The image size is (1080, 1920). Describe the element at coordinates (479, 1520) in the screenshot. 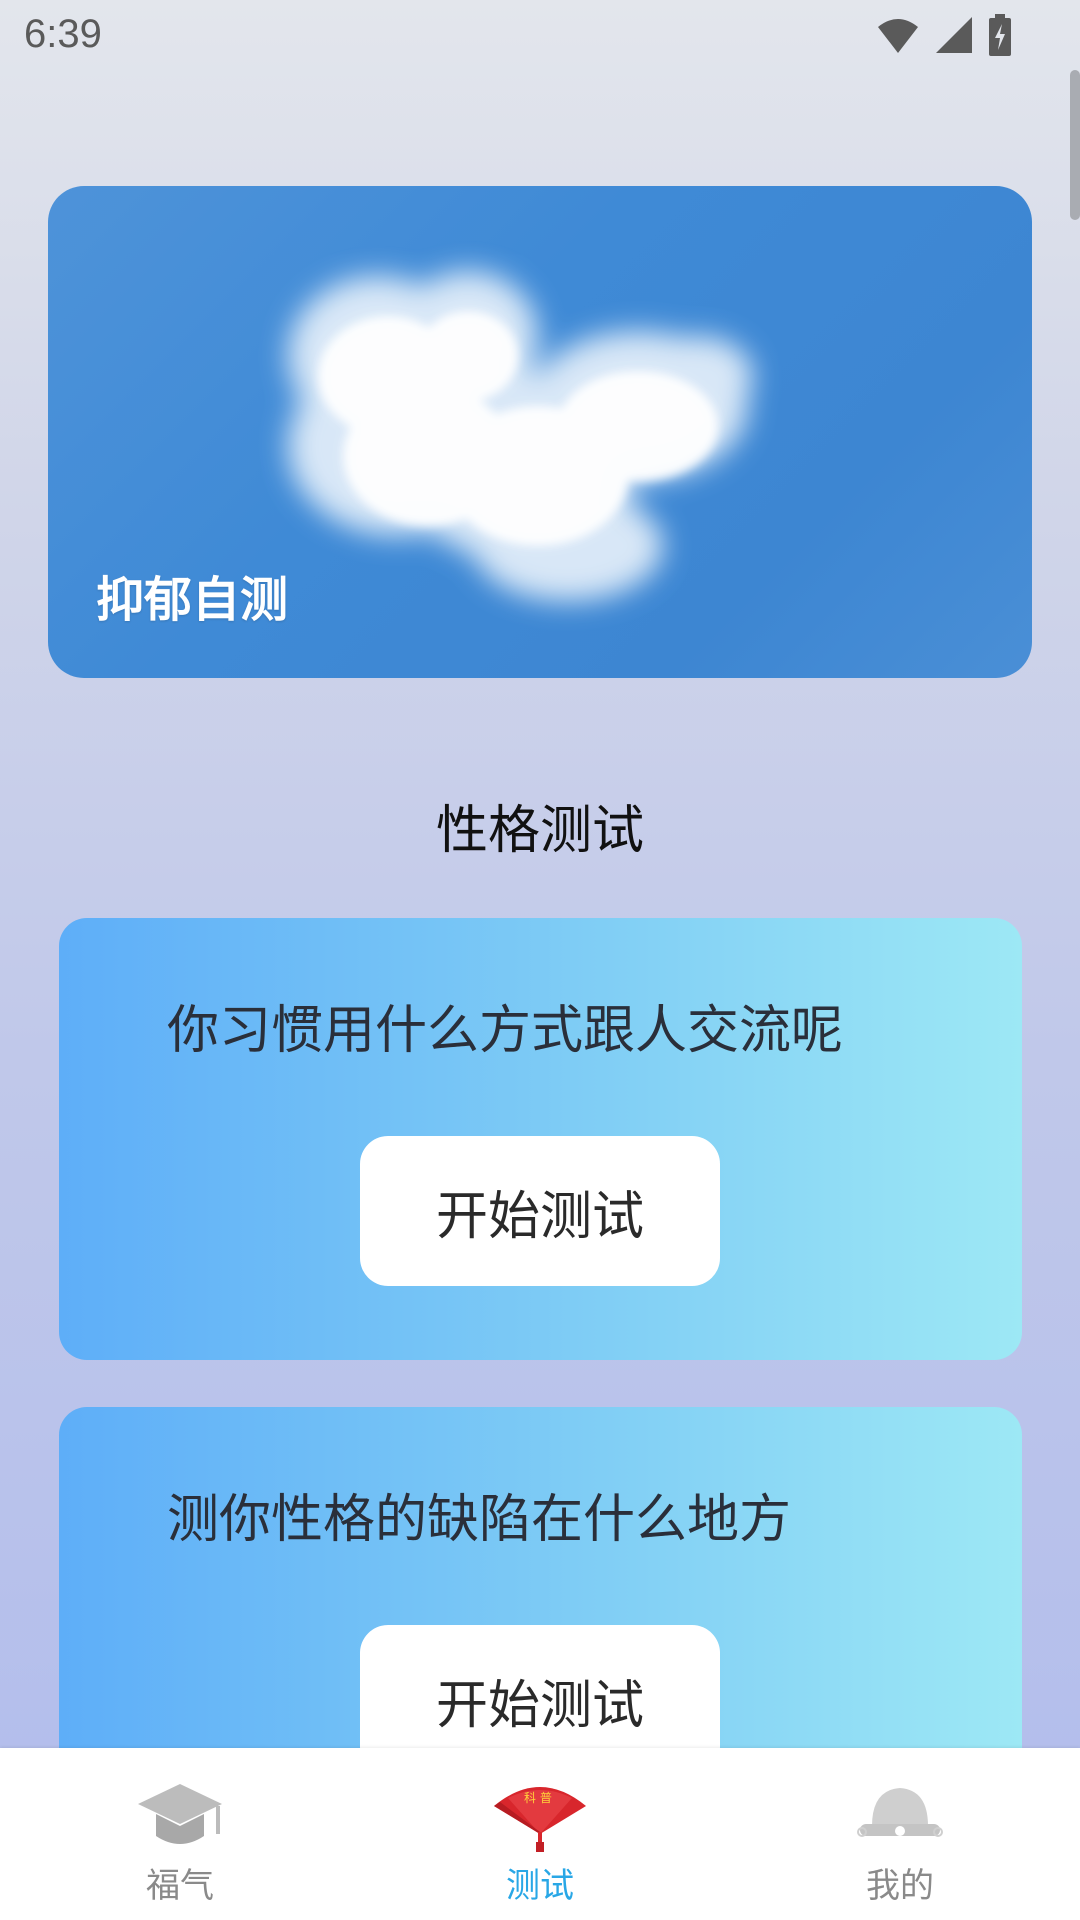

I see `test-card-question: 测你性格的缺陷在什么地方` at that location.